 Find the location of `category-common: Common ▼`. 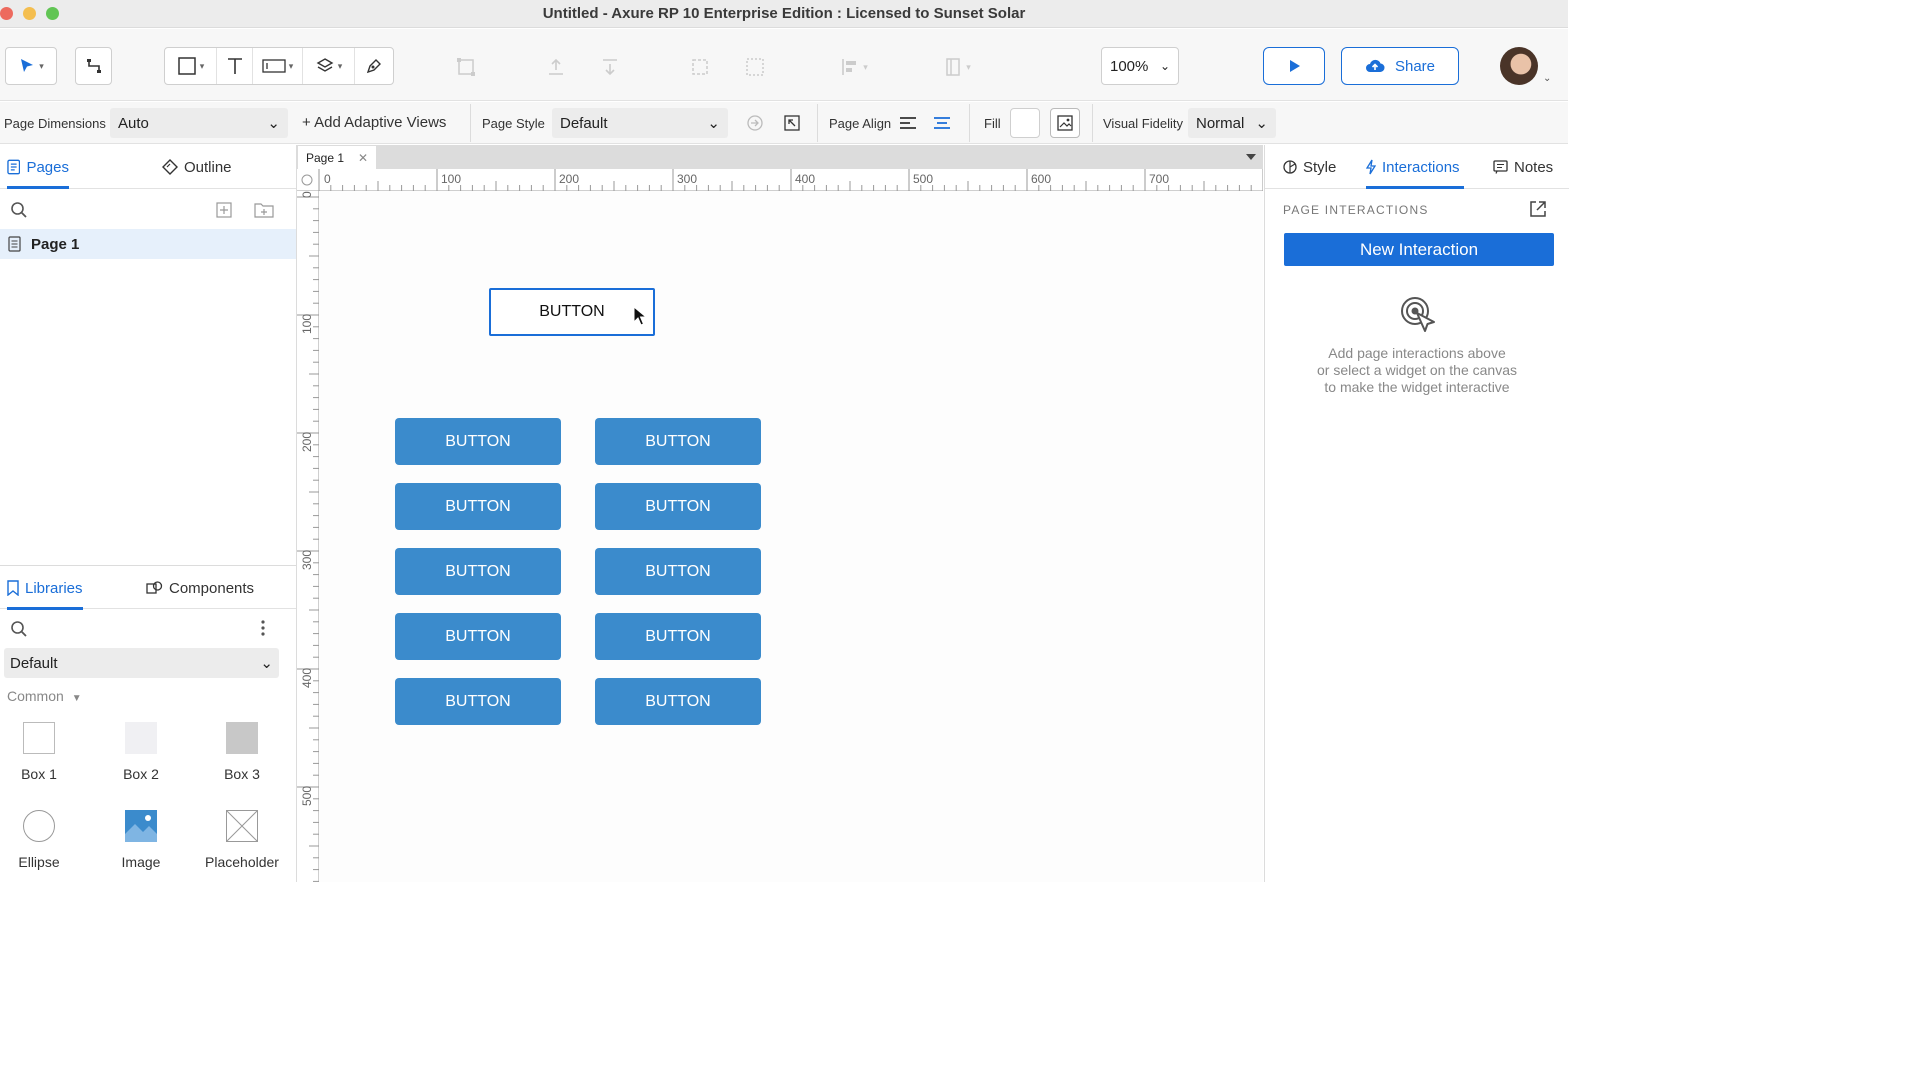

category-common: Common ▼ is located at coordinates (44, 696).